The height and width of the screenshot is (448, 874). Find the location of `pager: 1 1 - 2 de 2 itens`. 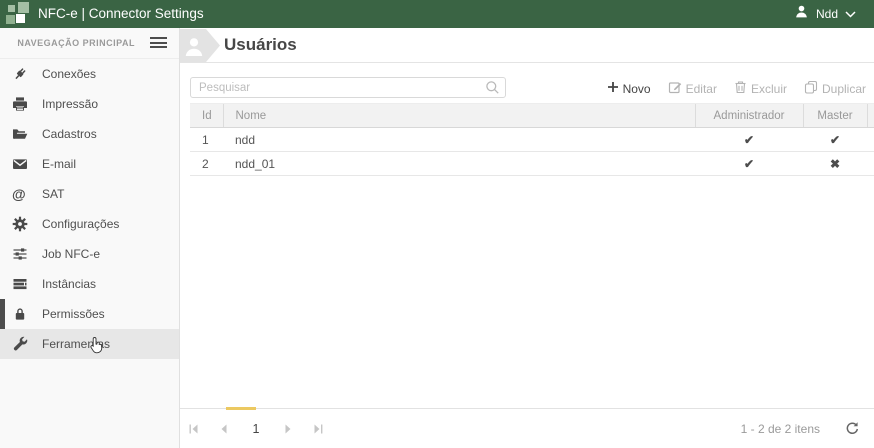

pager: 1 1 - 2 de 2 itens is located at coordinates (527, 427).